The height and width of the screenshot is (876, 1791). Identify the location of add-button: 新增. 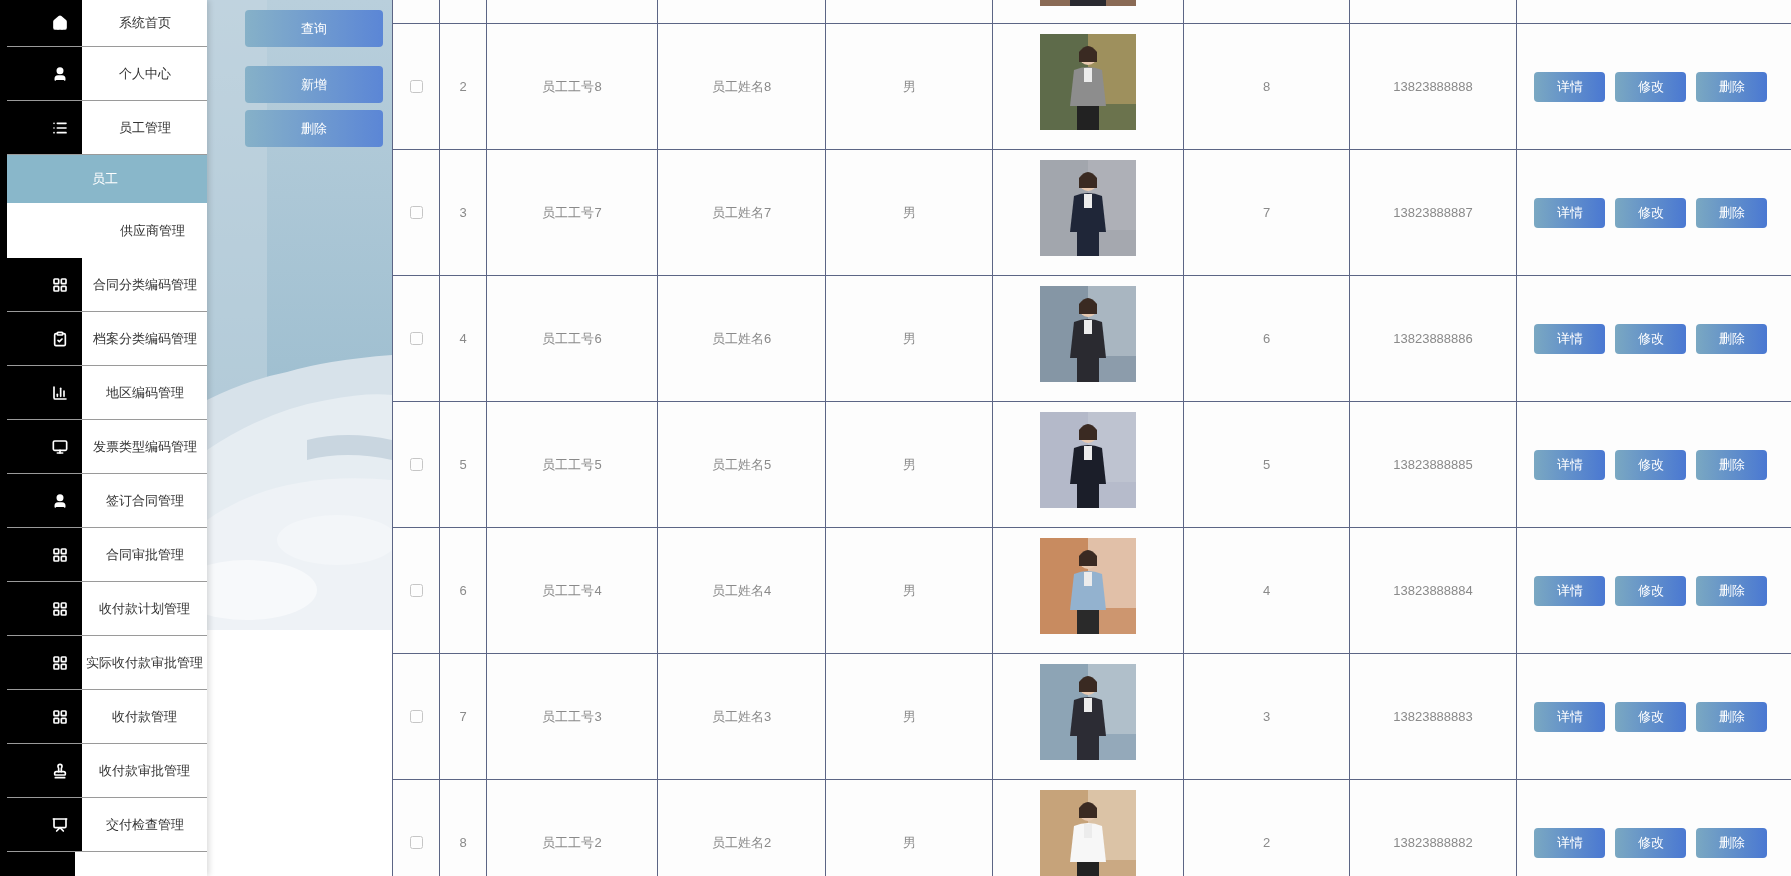
(314, 84).